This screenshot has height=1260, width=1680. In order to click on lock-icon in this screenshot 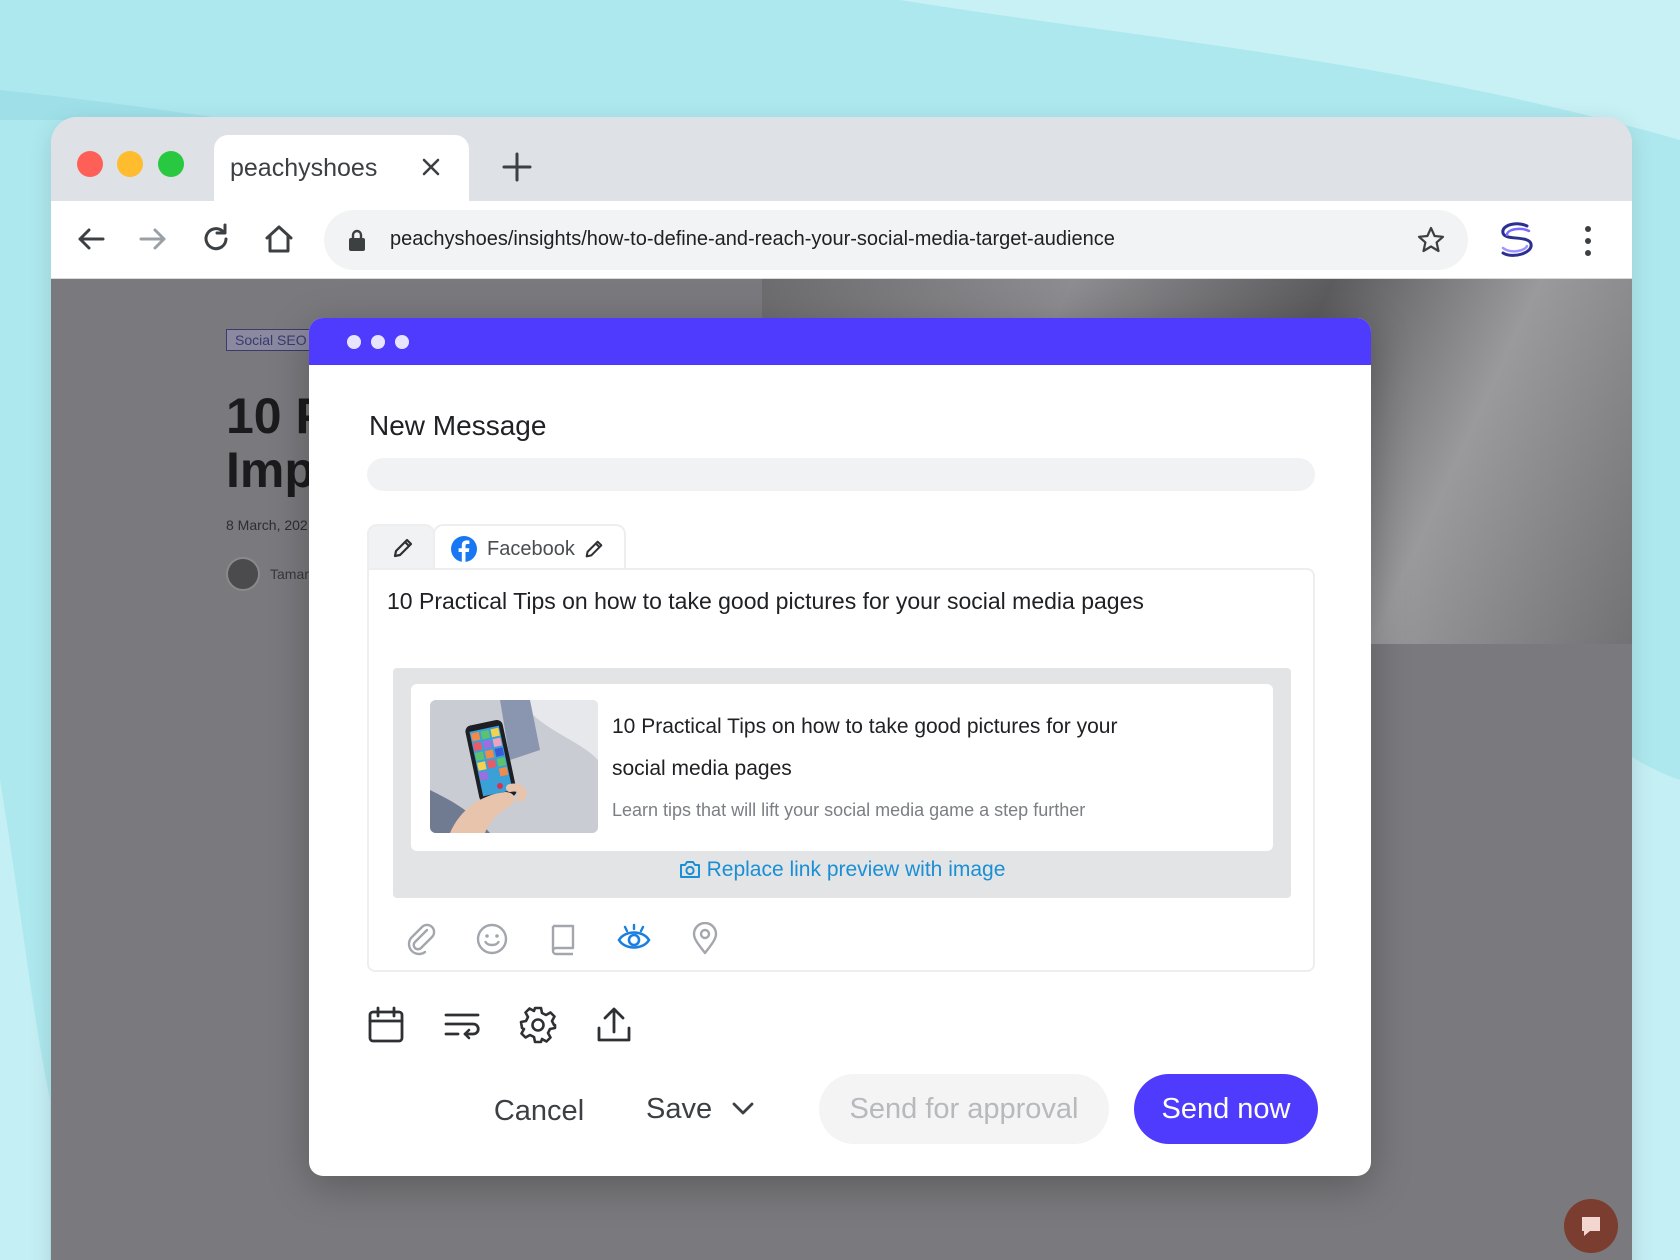, I will do `click(357, 240)`.